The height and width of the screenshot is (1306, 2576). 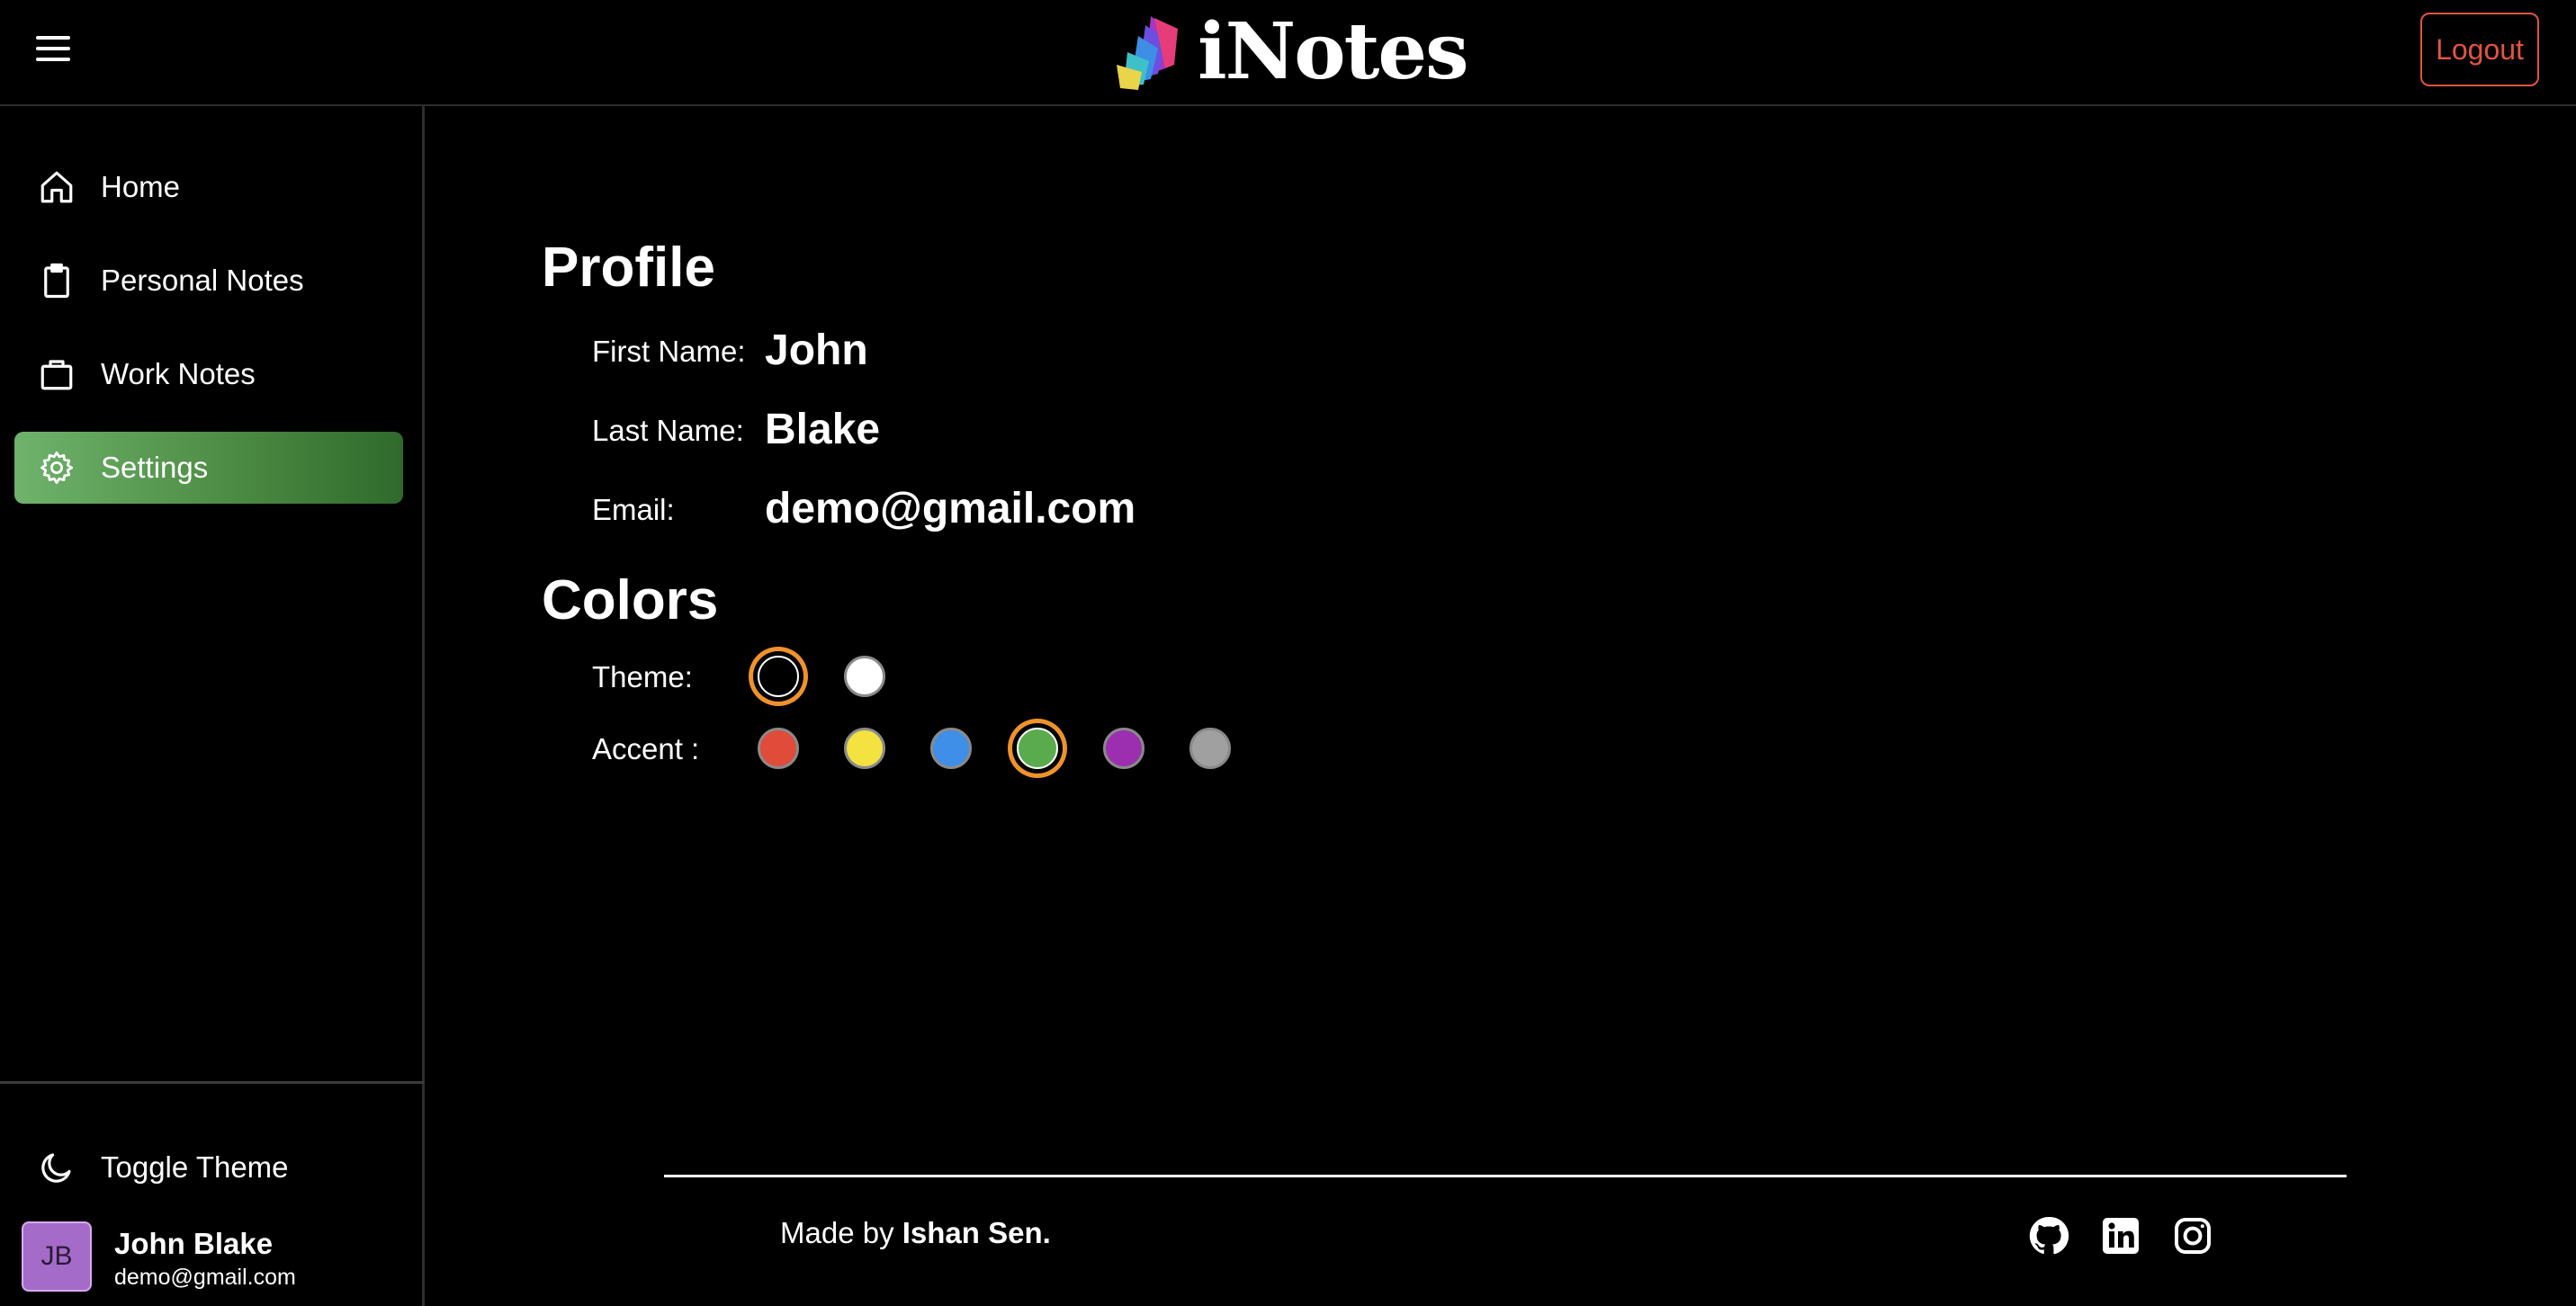 I want to click on top-header: iNotes Logout, so click(x=1288, y=53).